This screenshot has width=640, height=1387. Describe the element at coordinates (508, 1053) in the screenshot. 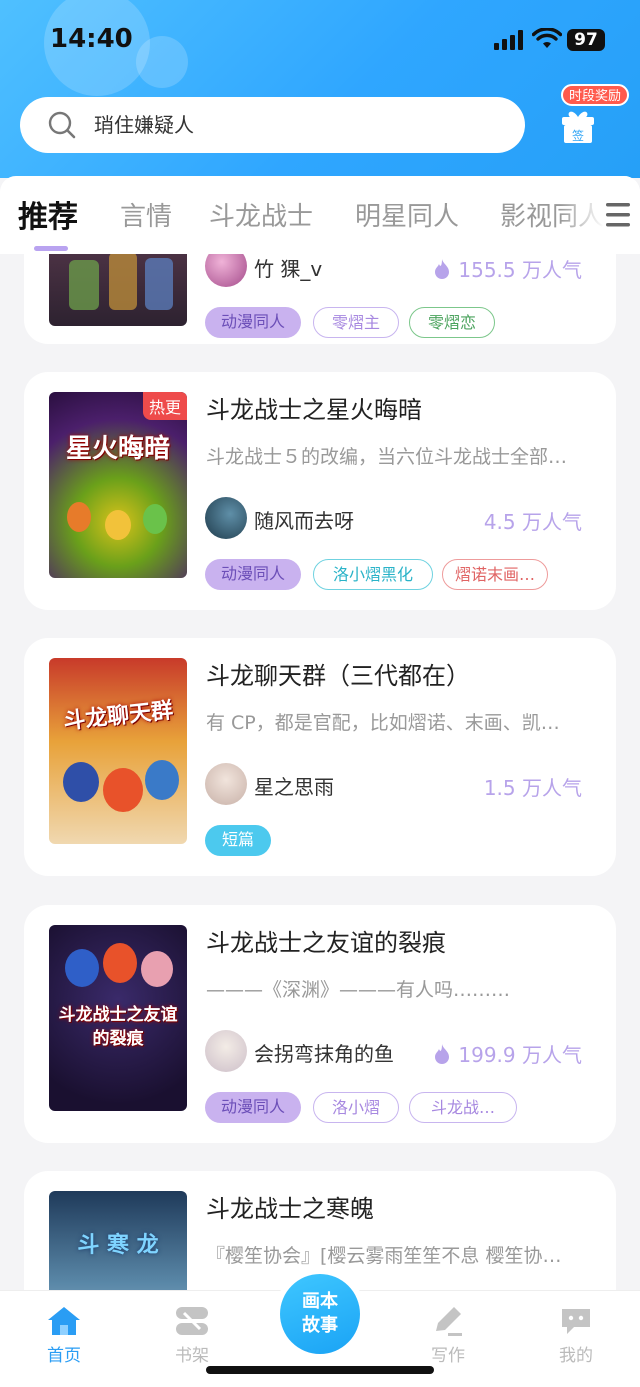

I see `popularity-count: 199.9 万人气` at that location.